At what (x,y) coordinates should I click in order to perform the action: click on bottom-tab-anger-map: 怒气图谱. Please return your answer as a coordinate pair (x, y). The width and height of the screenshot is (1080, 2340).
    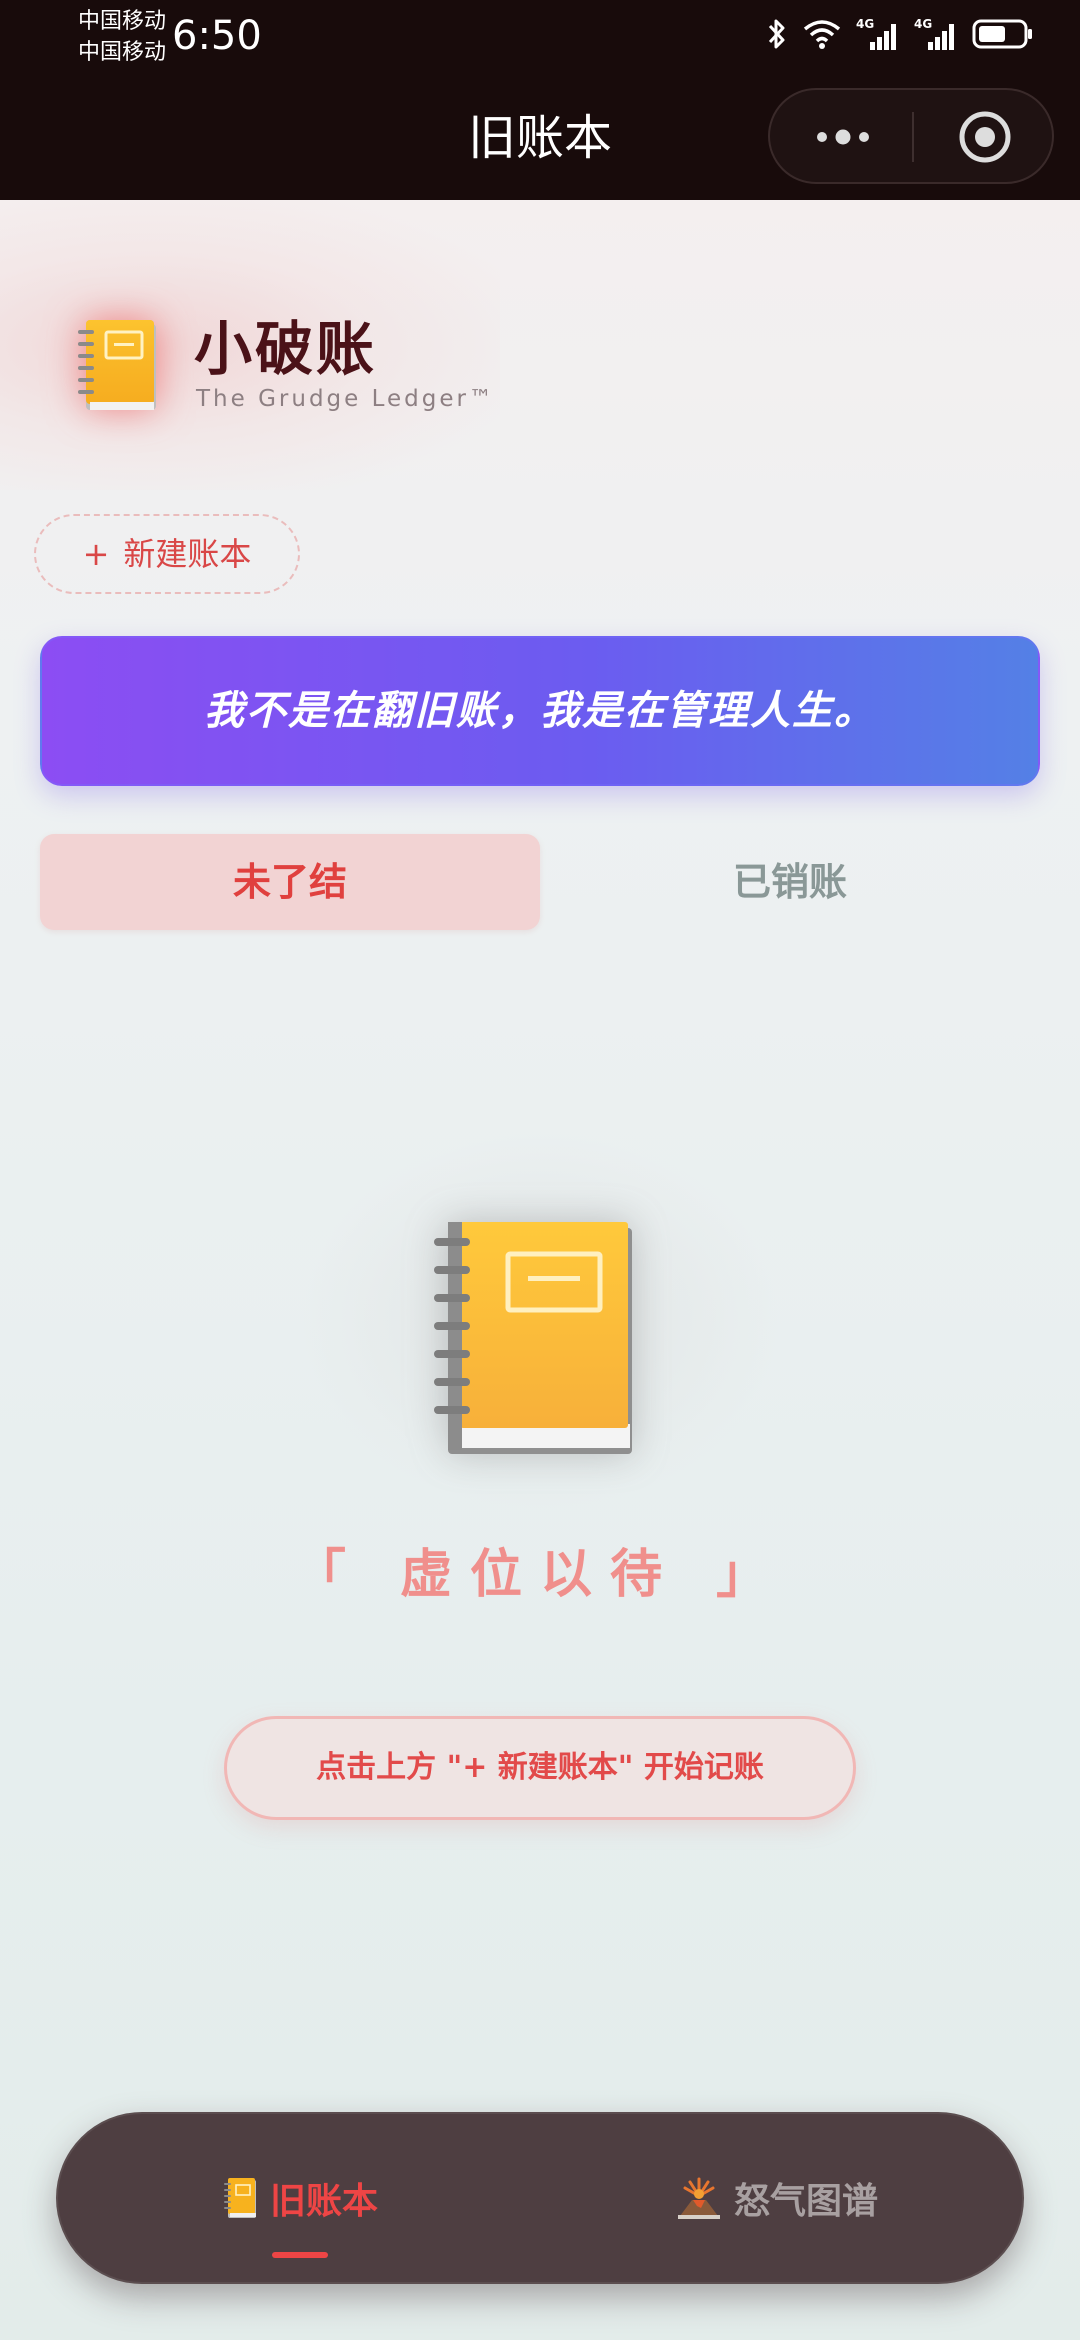
    Looking at the image, I should click on (777, 2198).